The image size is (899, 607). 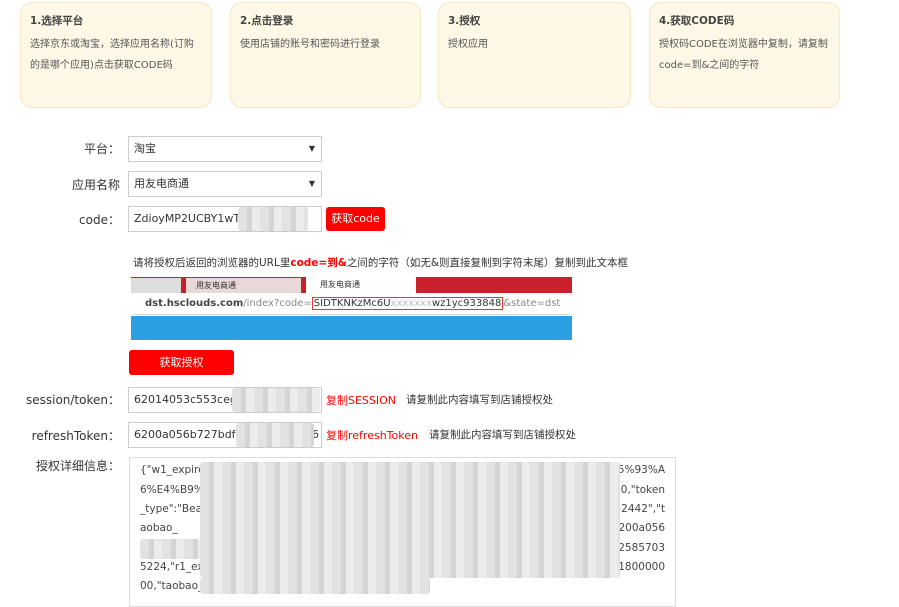 I want to click on session-note: 请复制此内容填写到店铺授权处, so click(x=479, y=400).